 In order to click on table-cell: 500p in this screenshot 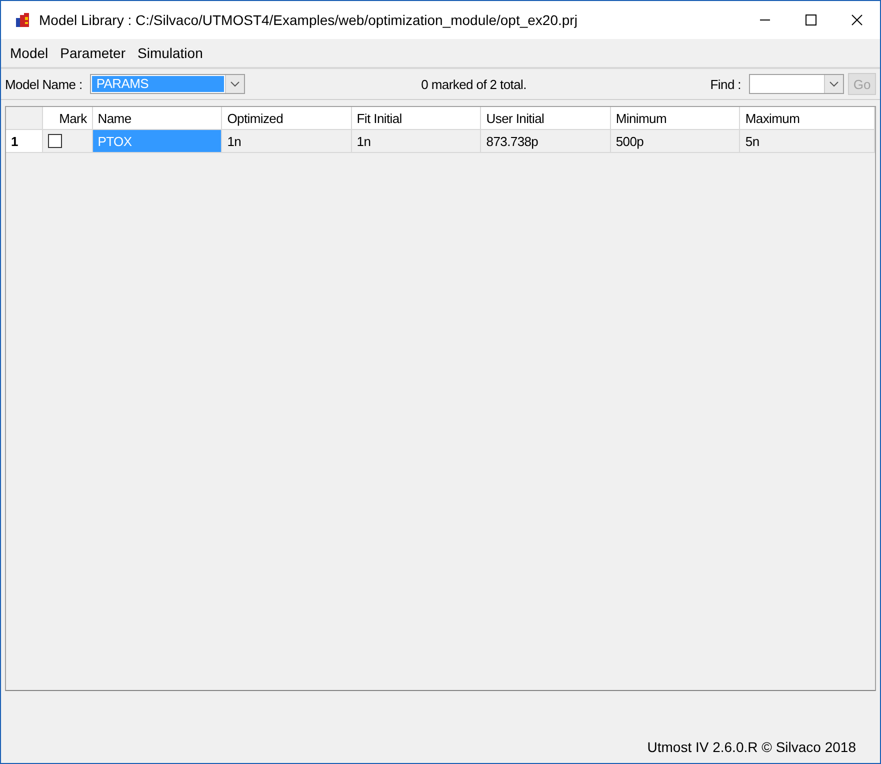, I will do `click(675, 141)`.